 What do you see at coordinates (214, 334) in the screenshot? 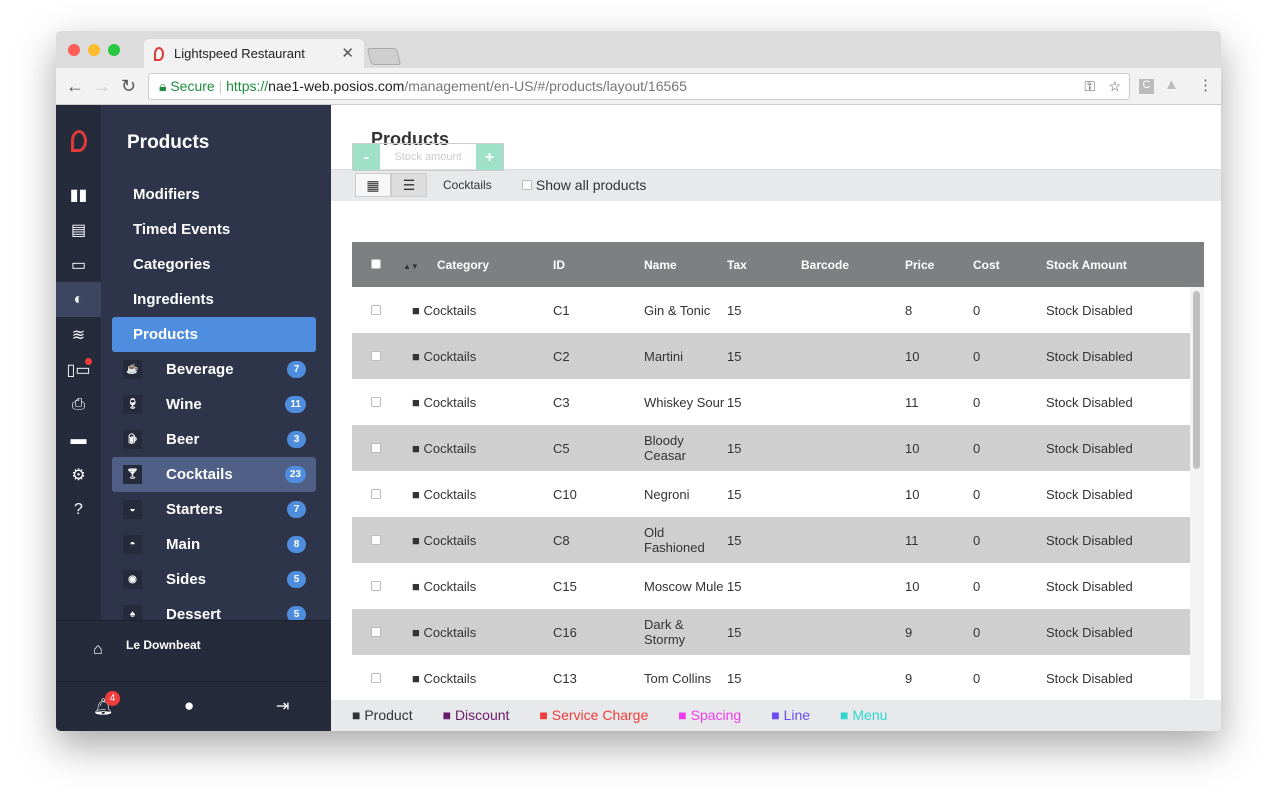
I see `sidebar-item-products: Products` at bounding box center [214, 334].